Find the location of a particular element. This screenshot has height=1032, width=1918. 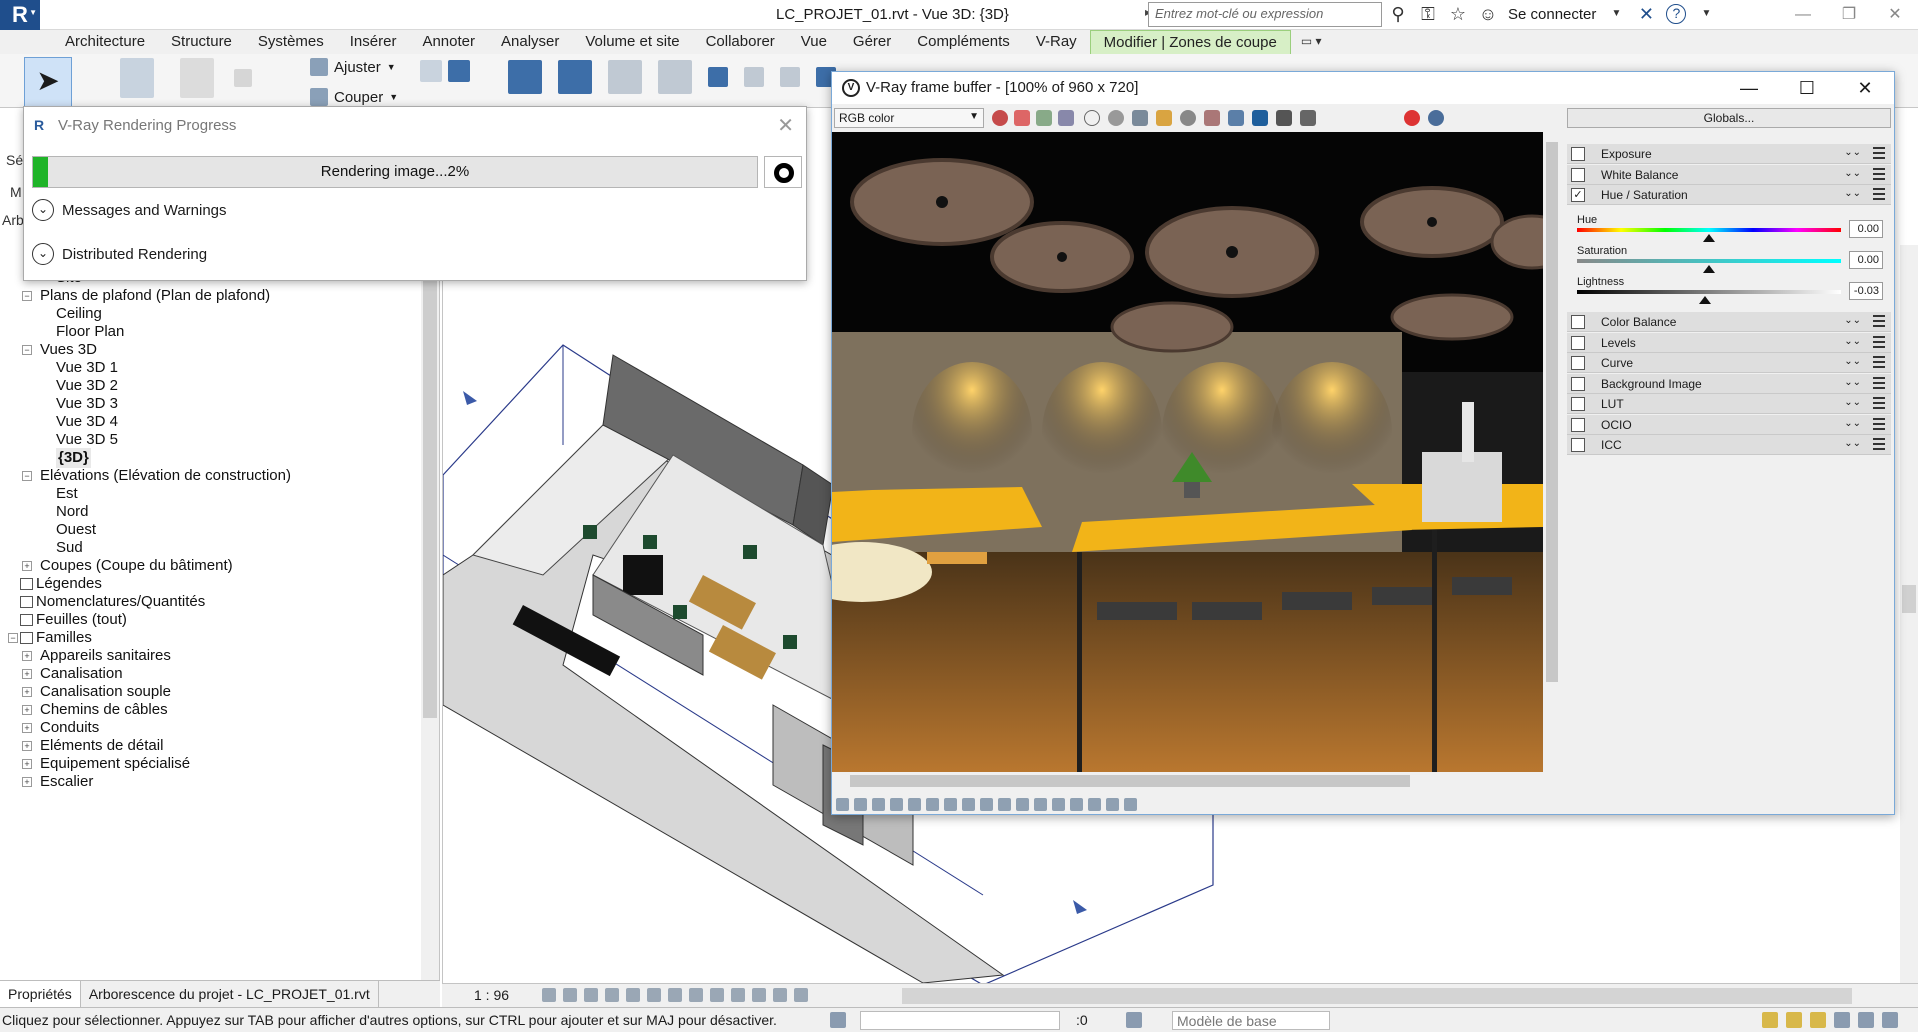

zoom-icon is located at coordinates (1130, 804).